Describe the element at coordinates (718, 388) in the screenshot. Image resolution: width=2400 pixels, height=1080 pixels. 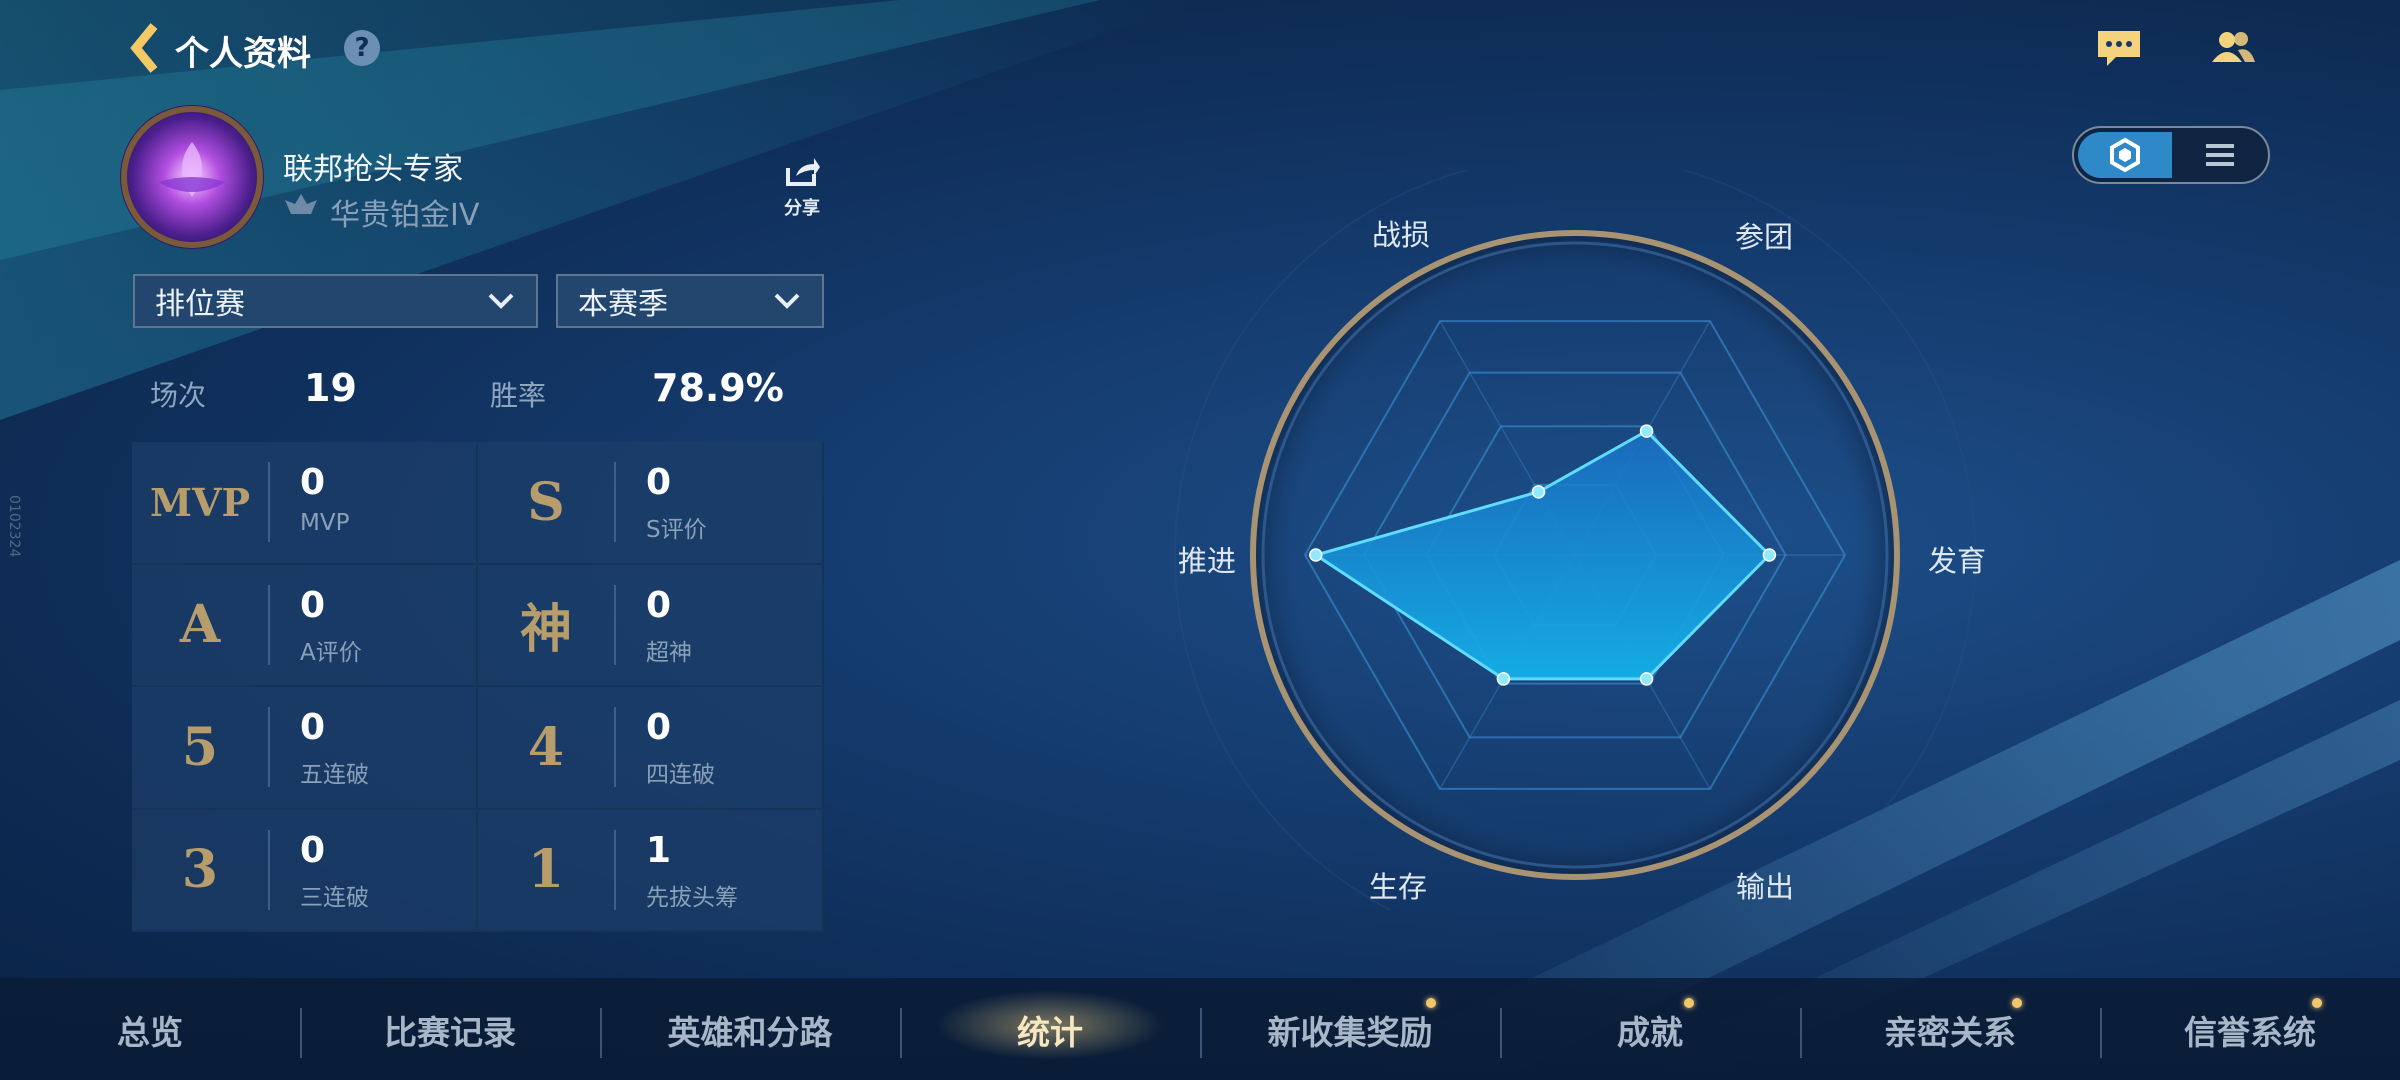
I see `winrate-value: 78.9%` at that location.